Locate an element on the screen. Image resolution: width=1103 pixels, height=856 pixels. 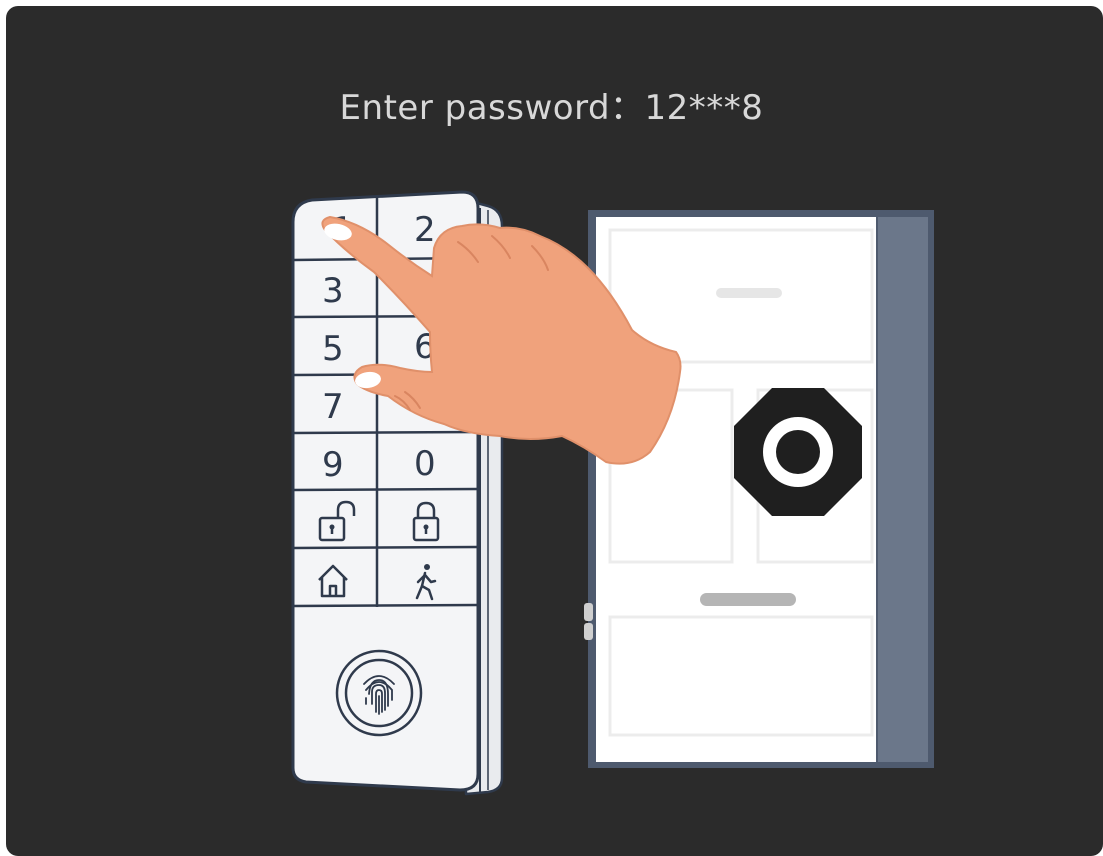
key-0: 0 is located at coordinates (425, 464).